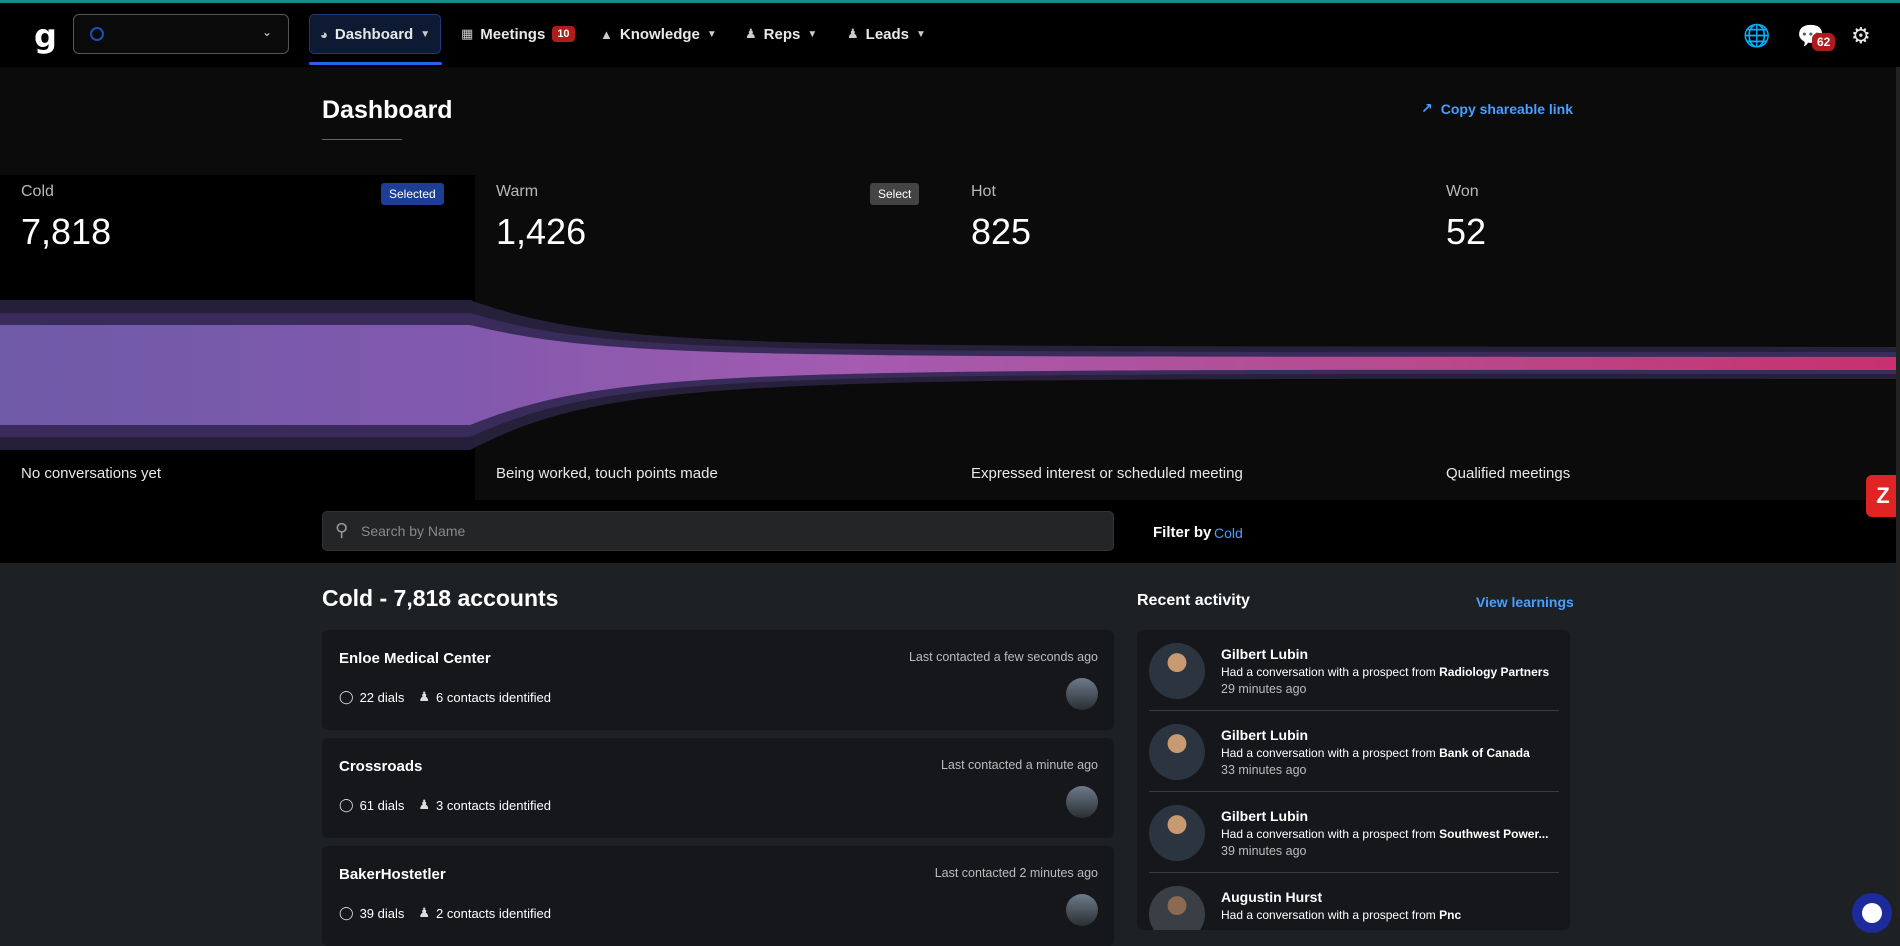 This screenshot has height=946, width=1900. I want to click on nav-knowledge-label: Knowledge, so click(659, 34).